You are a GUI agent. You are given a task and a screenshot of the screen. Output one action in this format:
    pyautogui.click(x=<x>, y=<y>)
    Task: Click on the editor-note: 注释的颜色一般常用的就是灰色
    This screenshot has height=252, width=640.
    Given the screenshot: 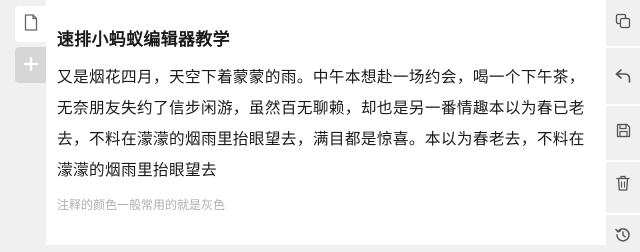 What is the action you would take?
    pyautogui.click(x=331, y=205)
    